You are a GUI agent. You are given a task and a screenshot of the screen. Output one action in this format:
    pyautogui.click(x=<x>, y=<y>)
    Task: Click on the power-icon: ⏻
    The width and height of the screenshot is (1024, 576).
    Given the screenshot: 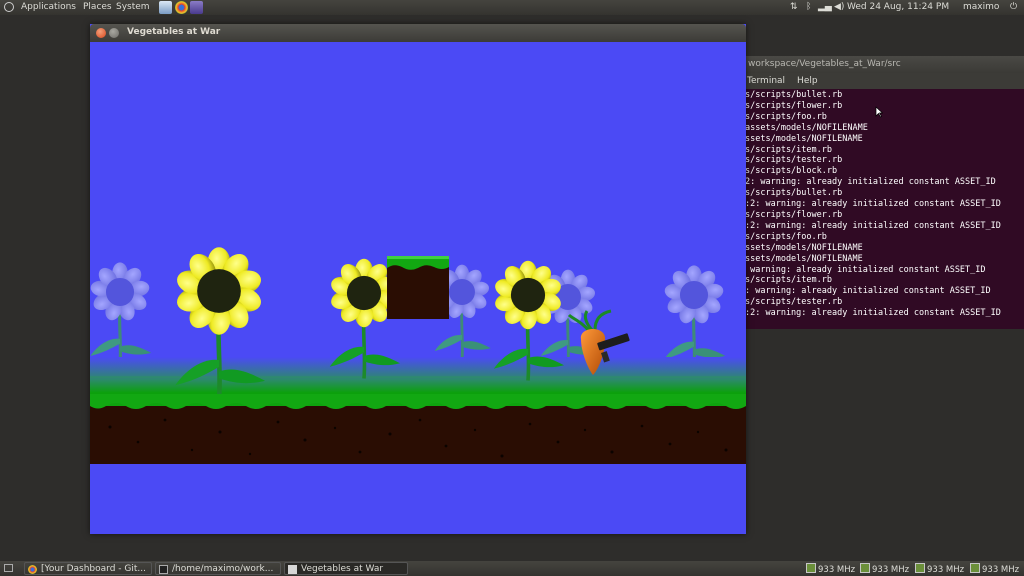 What is the action you would take?
    pyautogui.click(x=1013, y=7)
    